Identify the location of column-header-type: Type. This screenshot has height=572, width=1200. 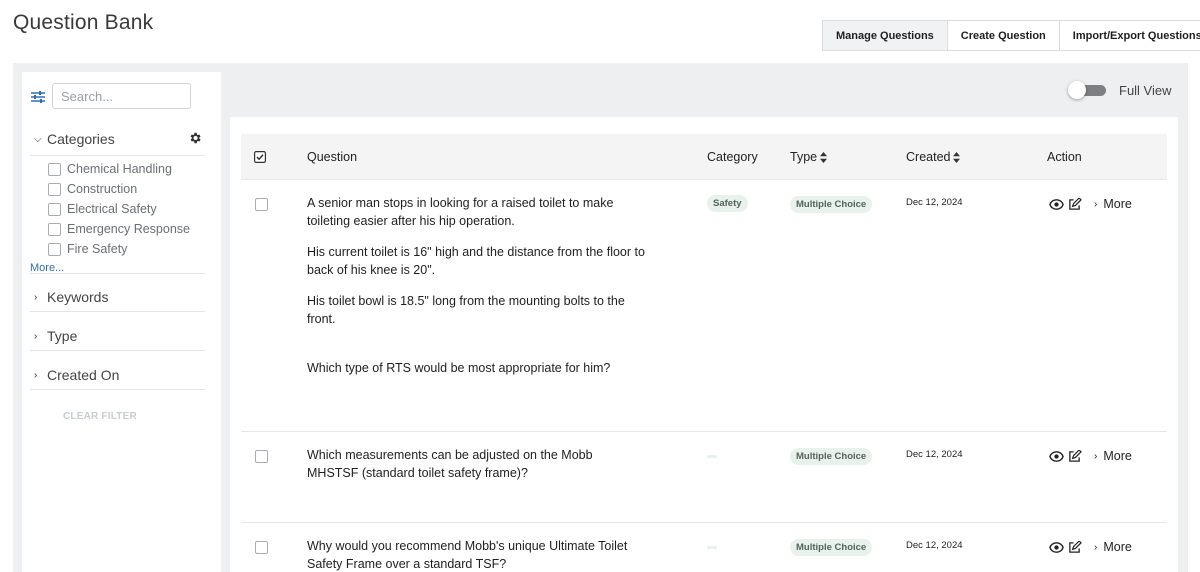
(809, 157).